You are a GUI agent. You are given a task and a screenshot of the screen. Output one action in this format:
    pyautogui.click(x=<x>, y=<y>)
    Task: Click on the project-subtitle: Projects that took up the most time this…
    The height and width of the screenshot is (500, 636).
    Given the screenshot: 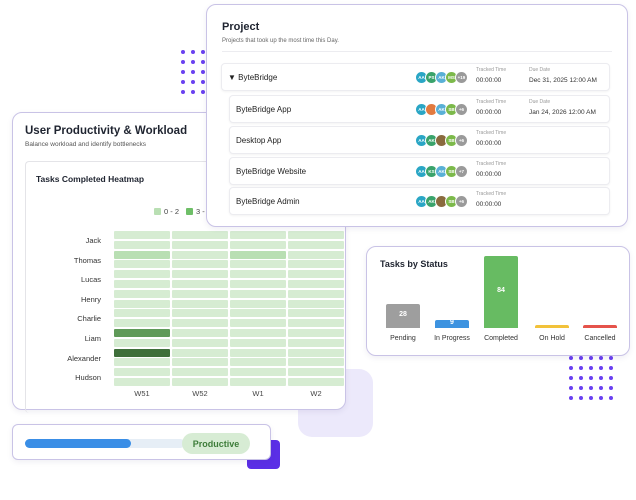 What is the action you would take?
    pyautogui.click(x=280, y=41)
    